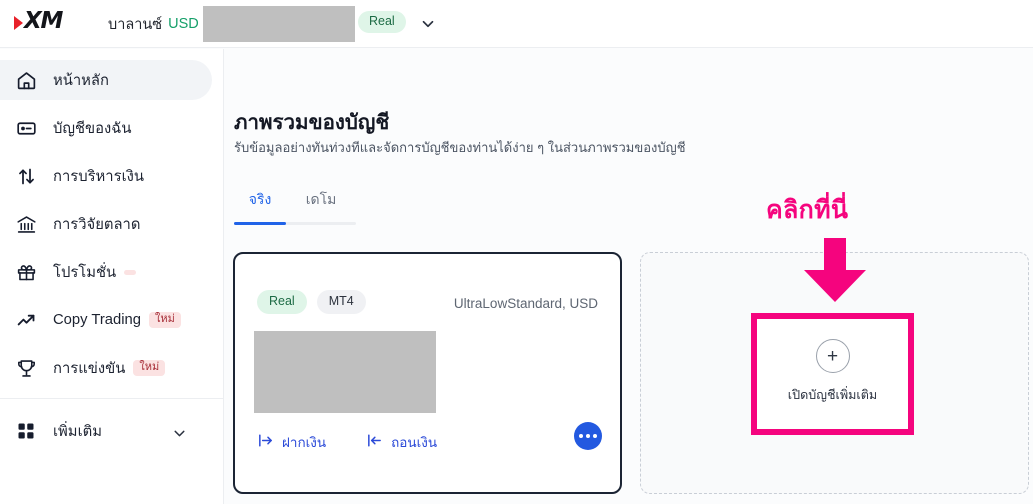 The image size is (1033, 504). Describe the element at coordinates (832, 374) in the screenshot. I see `open-account-highlight-box: + เปิดบัญชีเพิ่มเติม` at that location.